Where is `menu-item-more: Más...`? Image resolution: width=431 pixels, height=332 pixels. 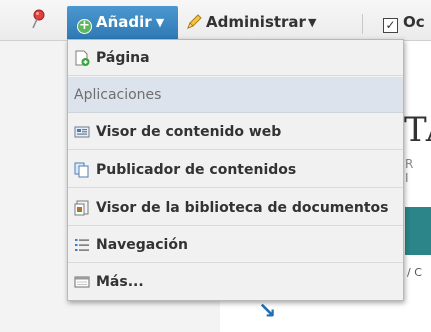 menu-item-more: Más... is located at coordinates (235, 282).